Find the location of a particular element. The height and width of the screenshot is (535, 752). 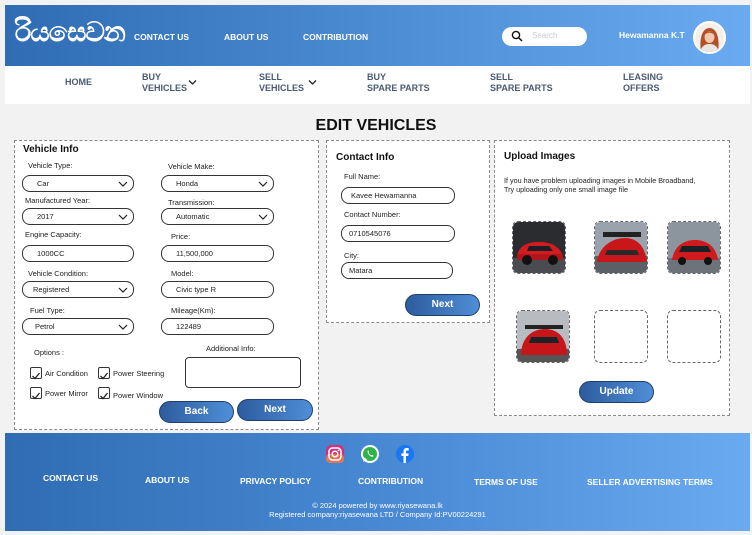

manufactured-year-value: 2017 is located at coordinates (45, 216).